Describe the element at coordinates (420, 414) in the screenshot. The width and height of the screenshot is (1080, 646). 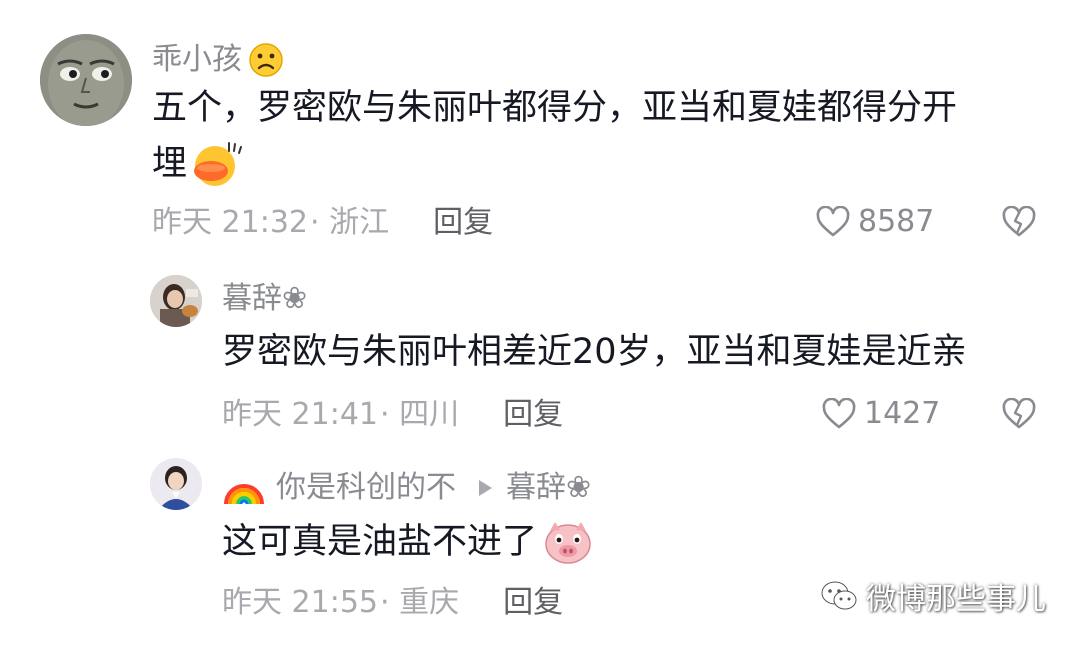
I see `comment-location: · 四川` at that location.